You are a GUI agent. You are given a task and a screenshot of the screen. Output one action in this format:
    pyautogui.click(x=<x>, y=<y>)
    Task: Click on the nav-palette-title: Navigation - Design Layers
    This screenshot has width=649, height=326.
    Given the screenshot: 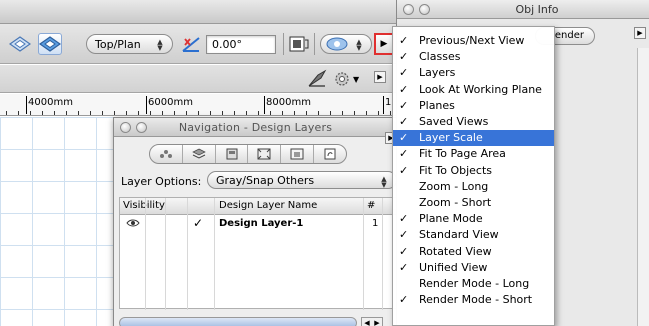 What is the action you would take?
    pyautogui.click(x=255, y=127)
    